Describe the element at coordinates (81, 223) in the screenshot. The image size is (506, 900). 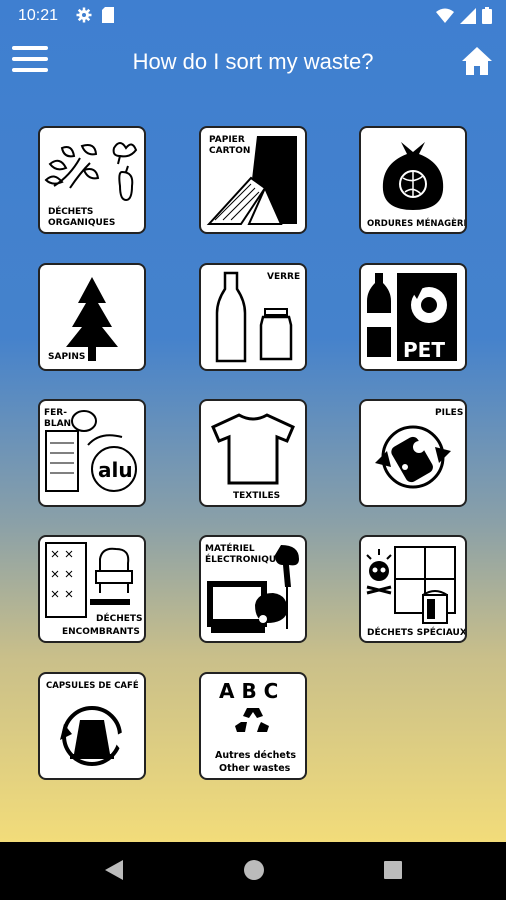
I see `organic-label-2: ORGANIQUES` at that location.